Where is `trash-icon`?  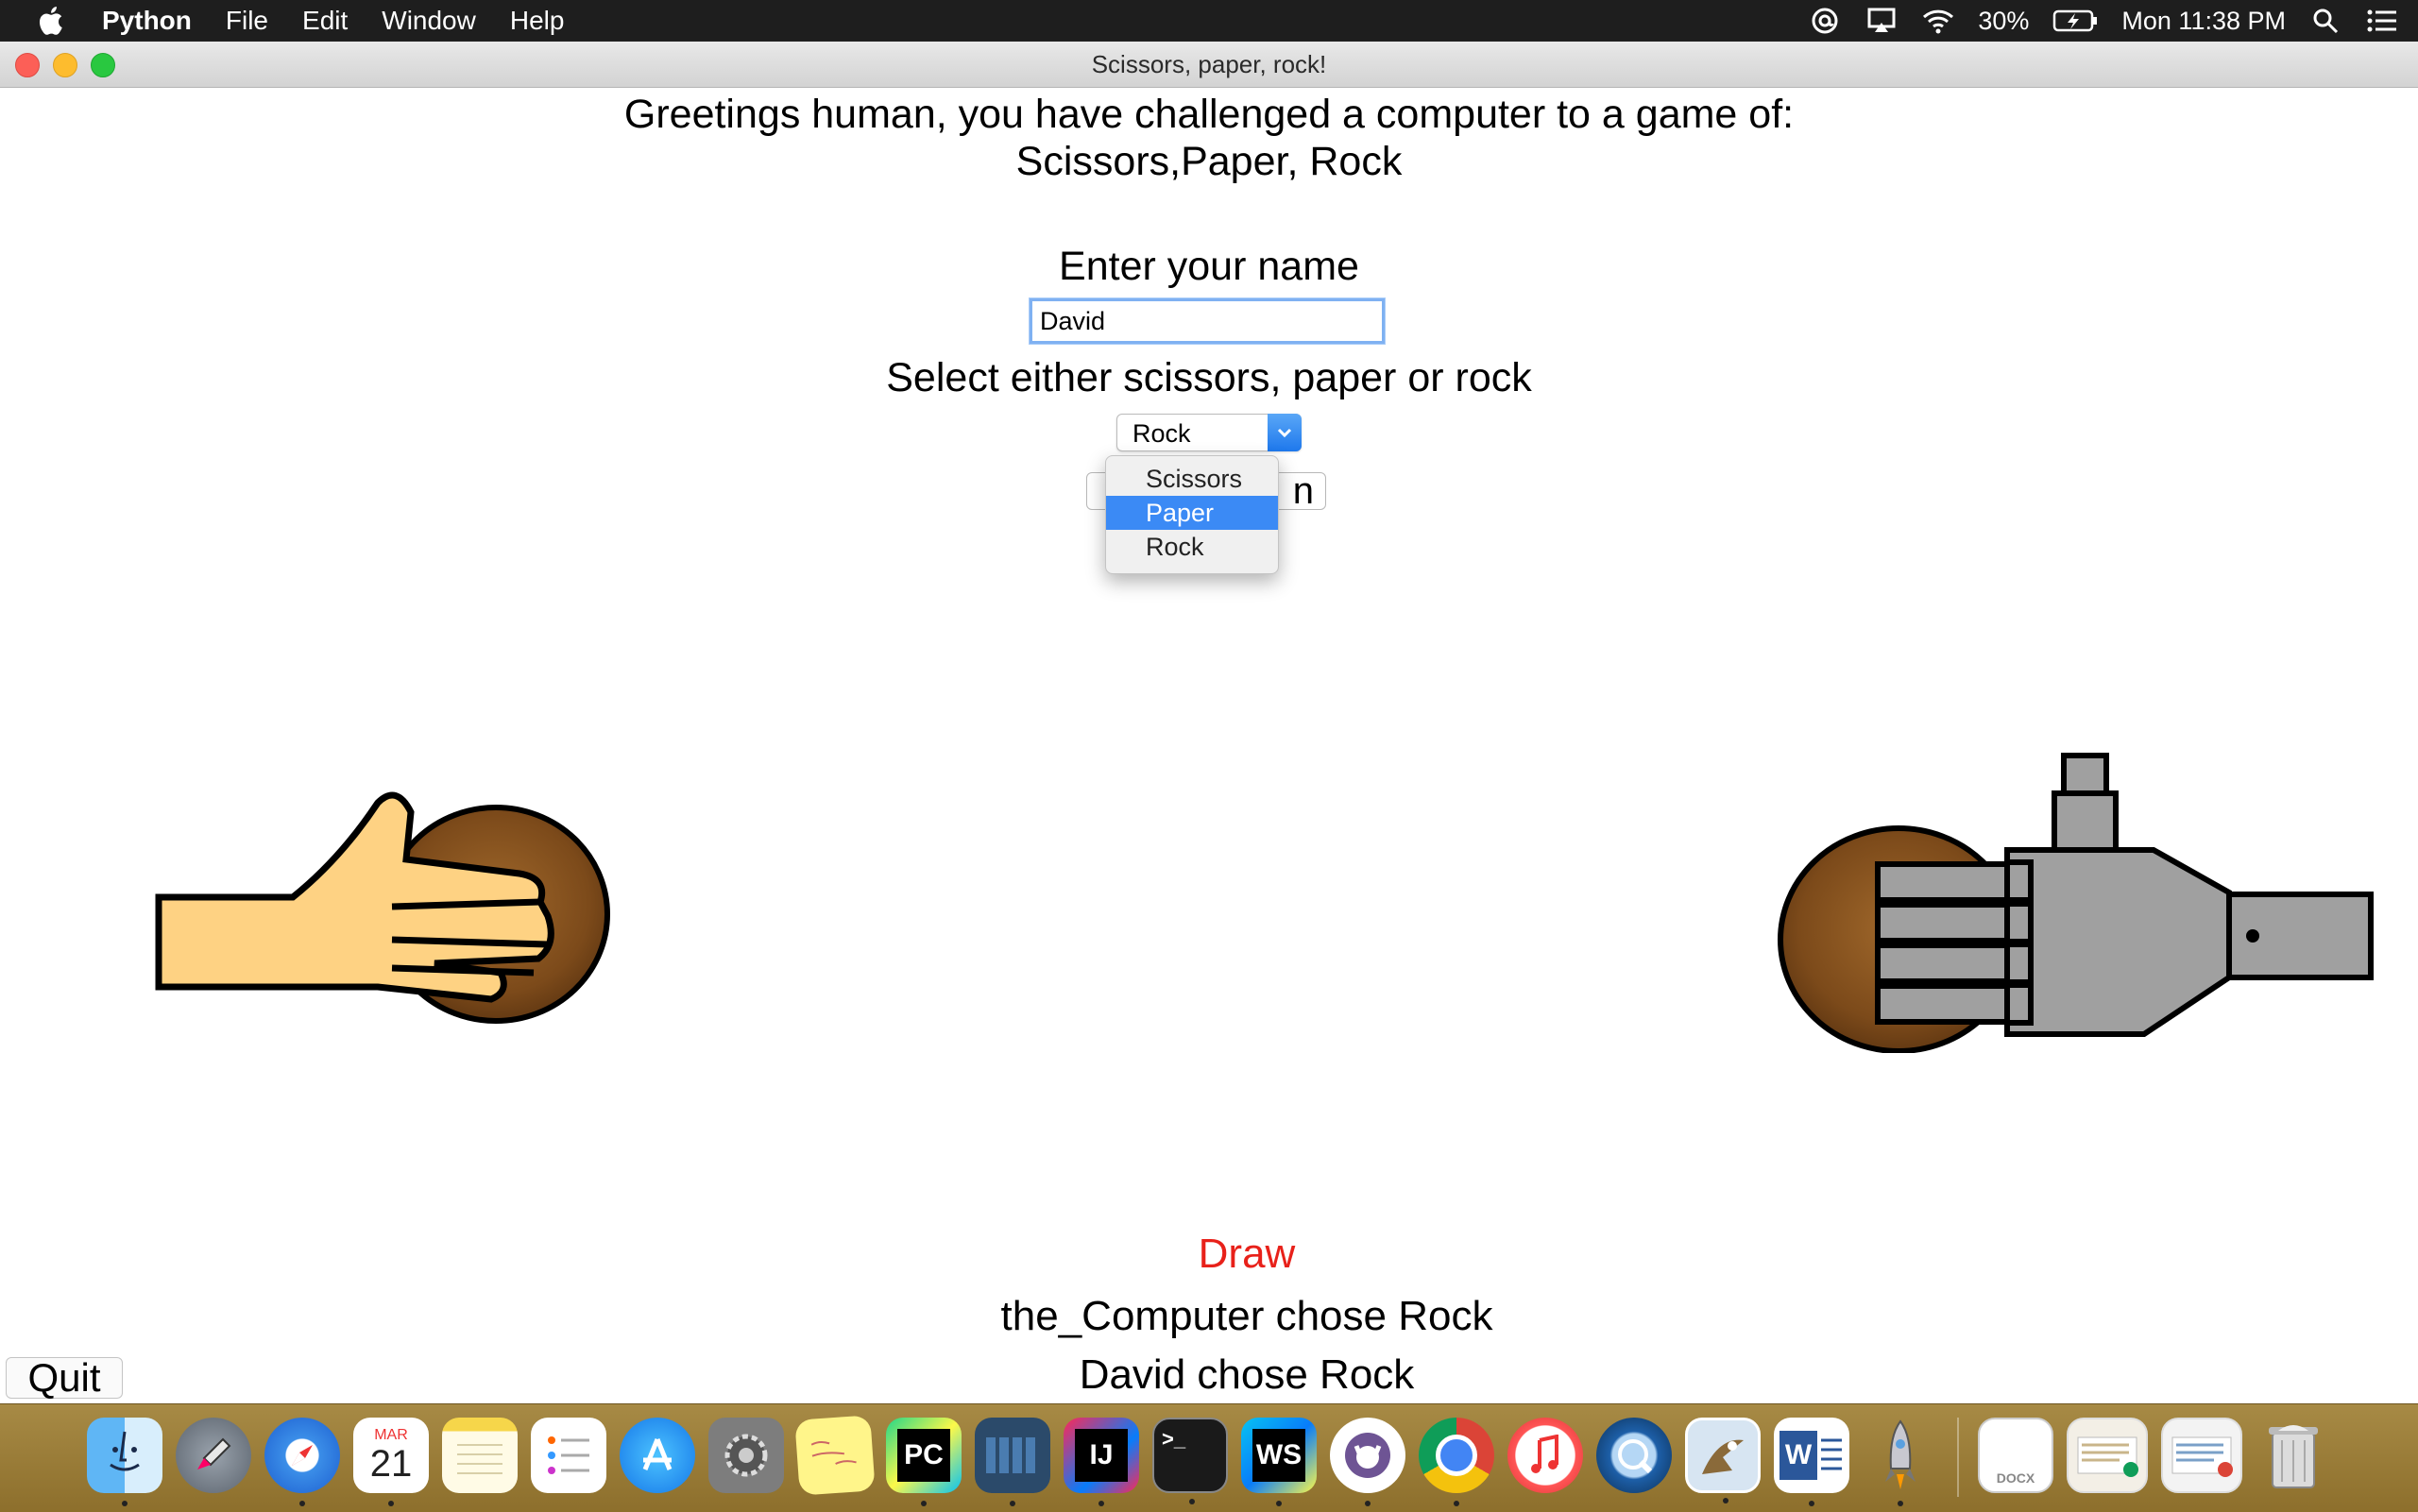 trash-icon is located at coordinates (2293, 1455).